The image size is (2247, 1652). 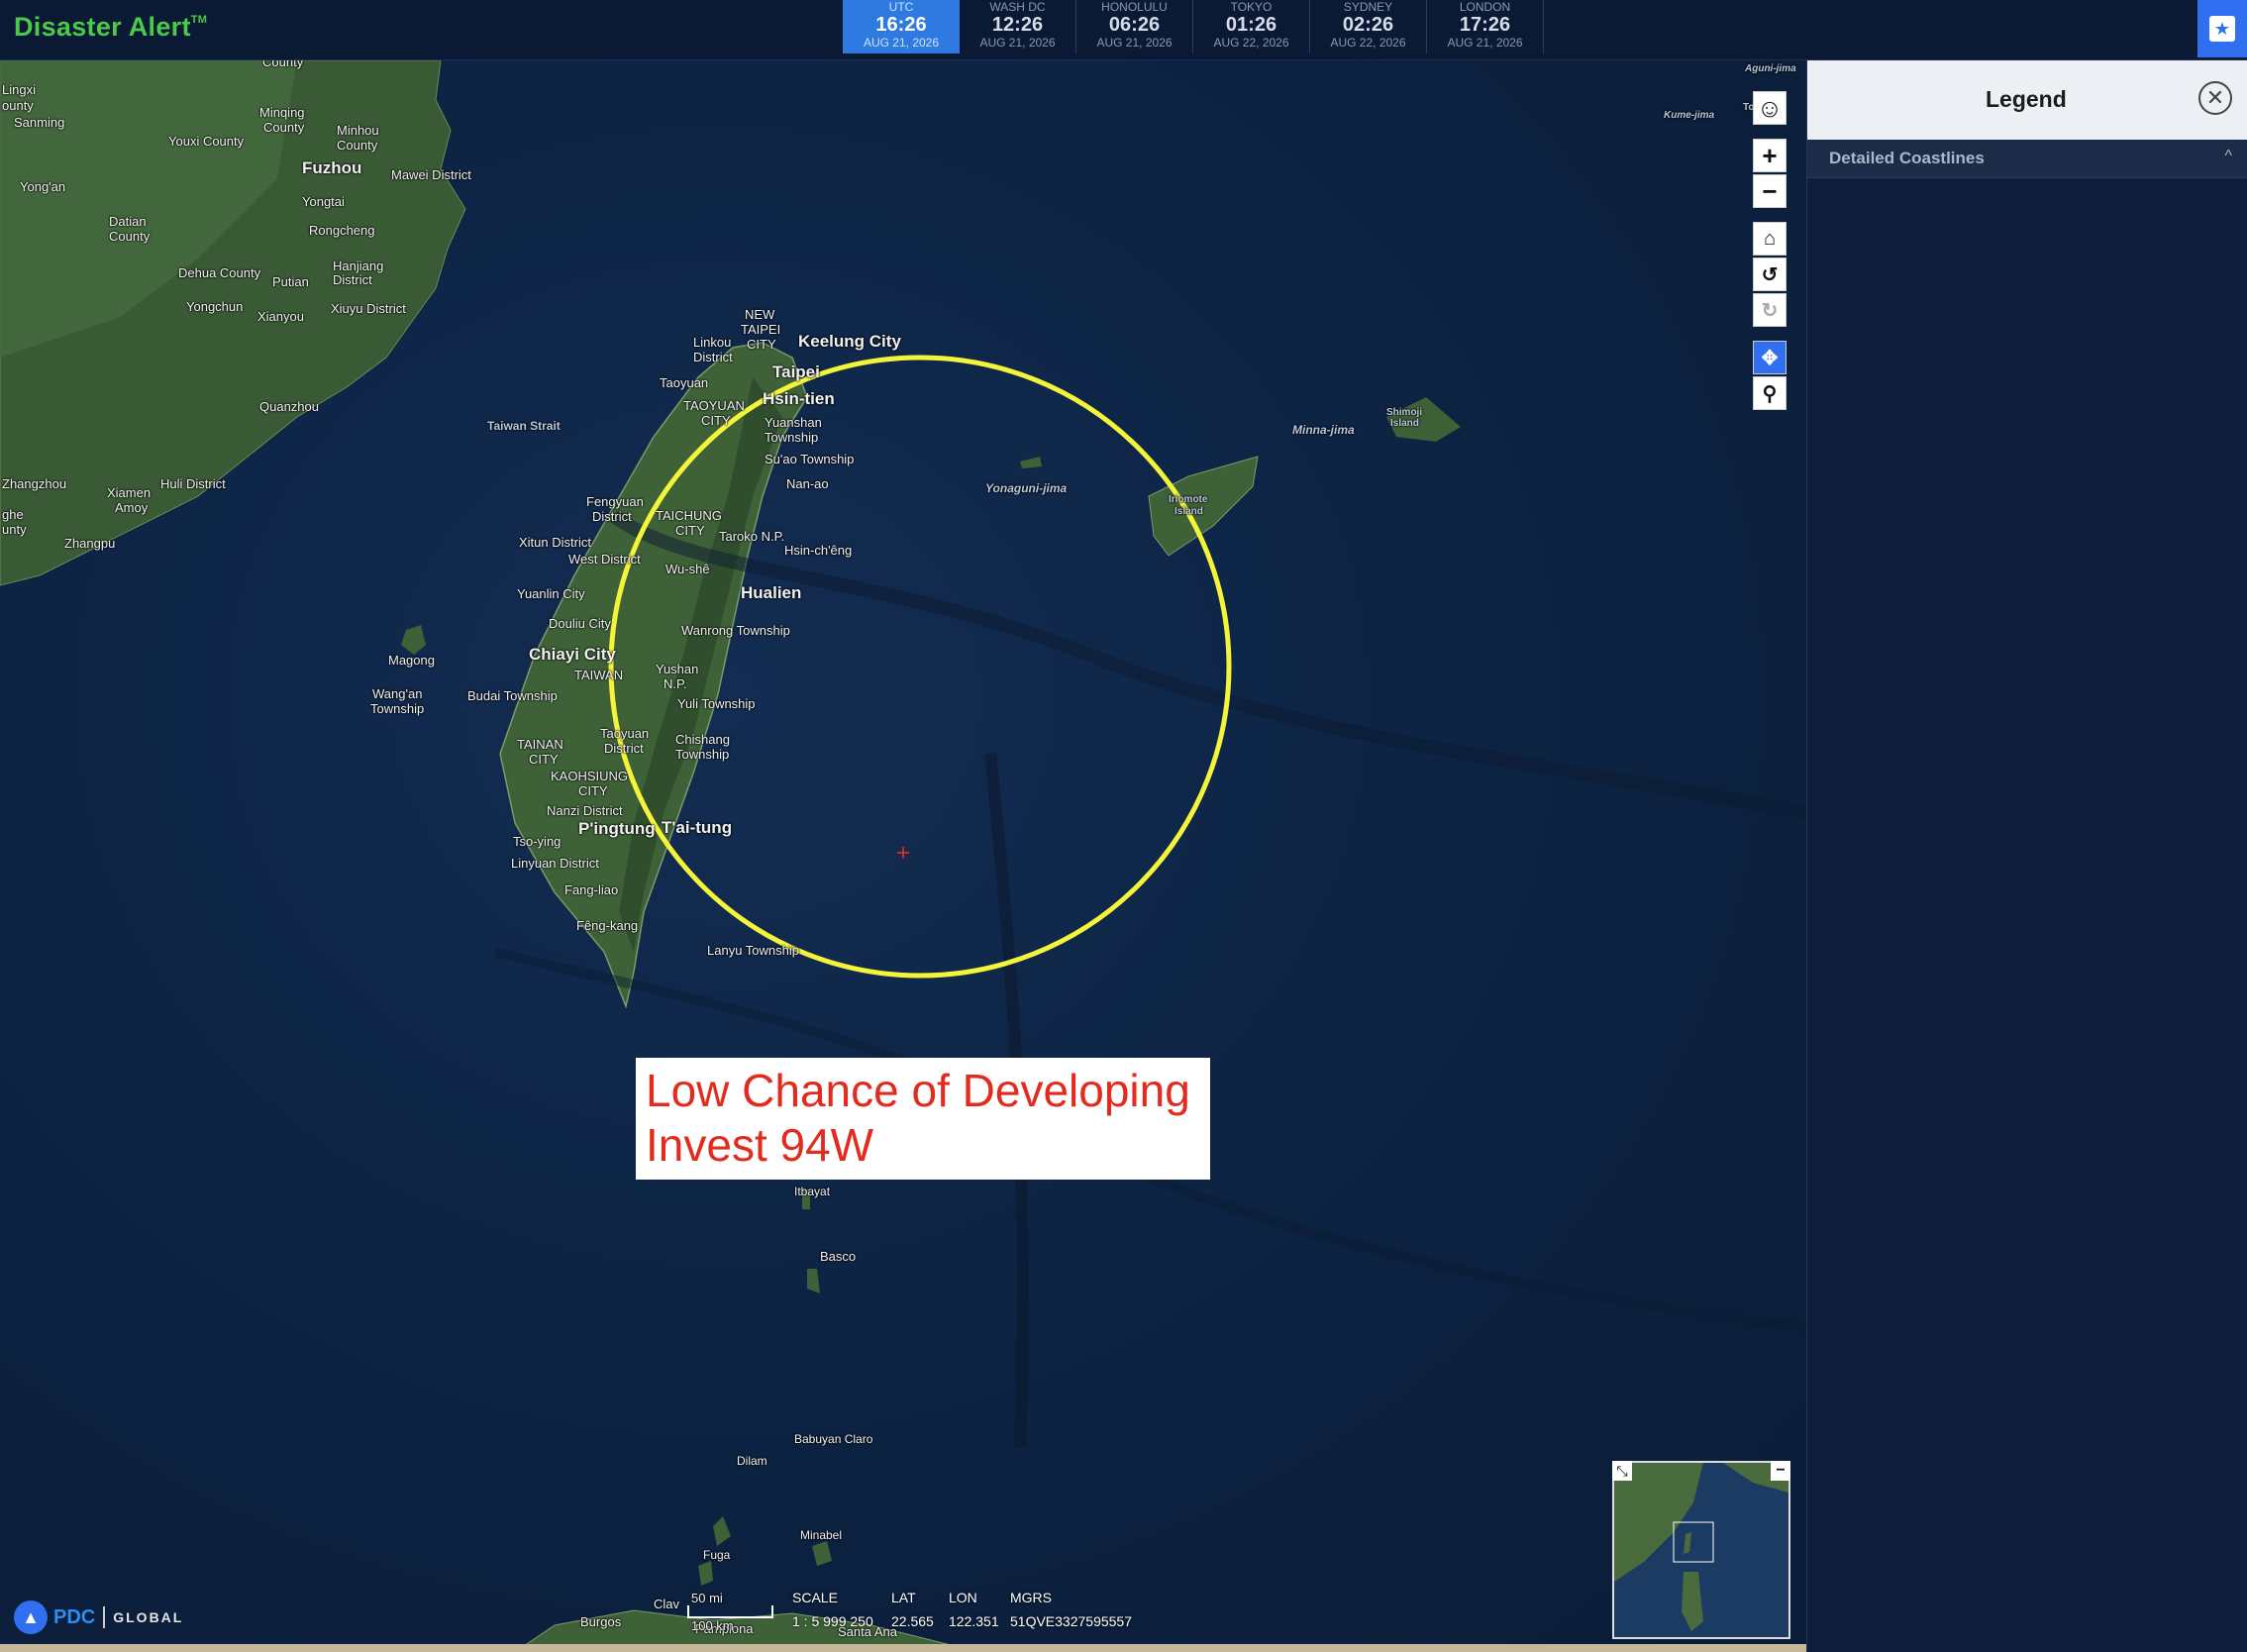 What do you see at coordinates (1770, 274) in the screenshot?
I see `rotate-left-icon: ↺` at bounding box center [1770, 274].